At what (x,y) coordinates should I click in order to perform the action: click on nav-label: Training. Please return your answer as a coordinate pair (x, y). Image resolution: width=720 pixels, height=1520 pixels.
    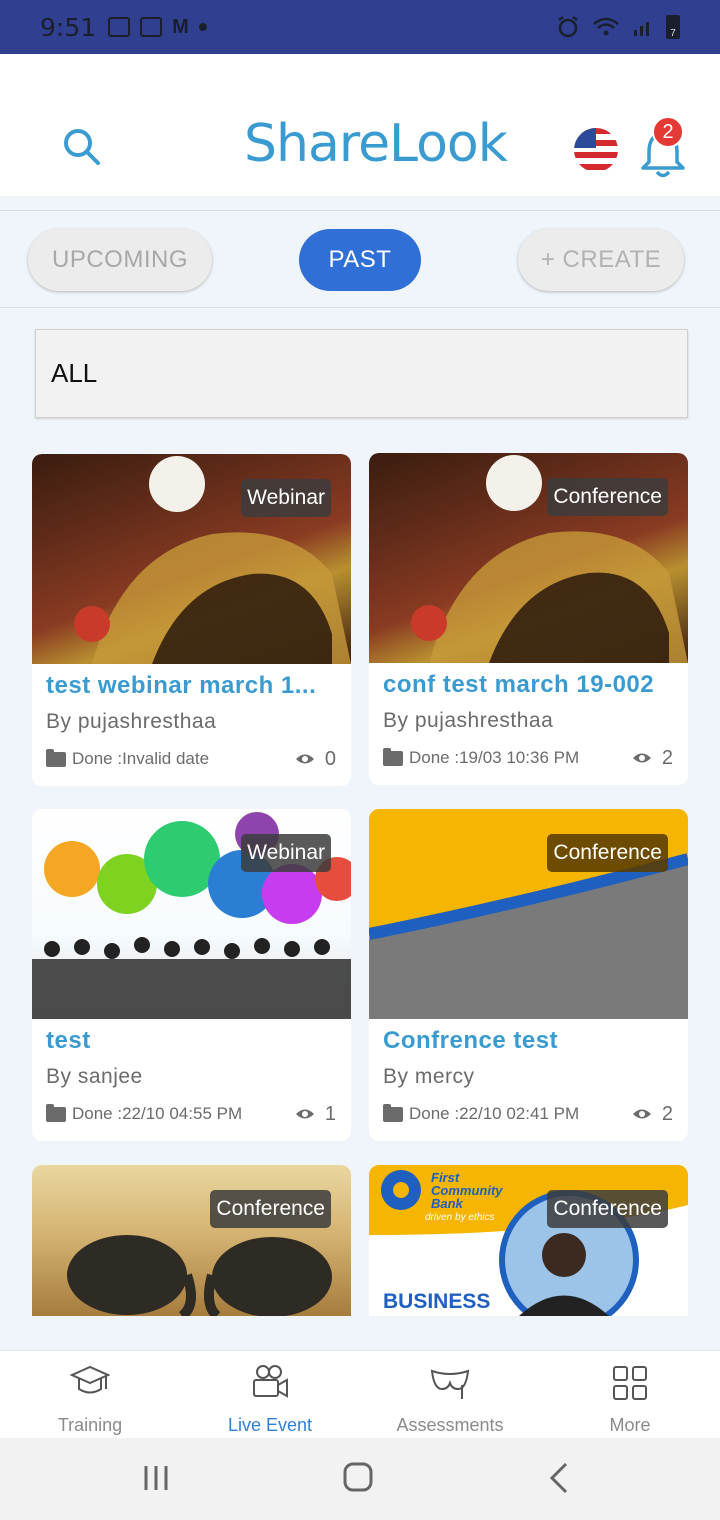
    Looking at the image, I should click on (90, 1425).